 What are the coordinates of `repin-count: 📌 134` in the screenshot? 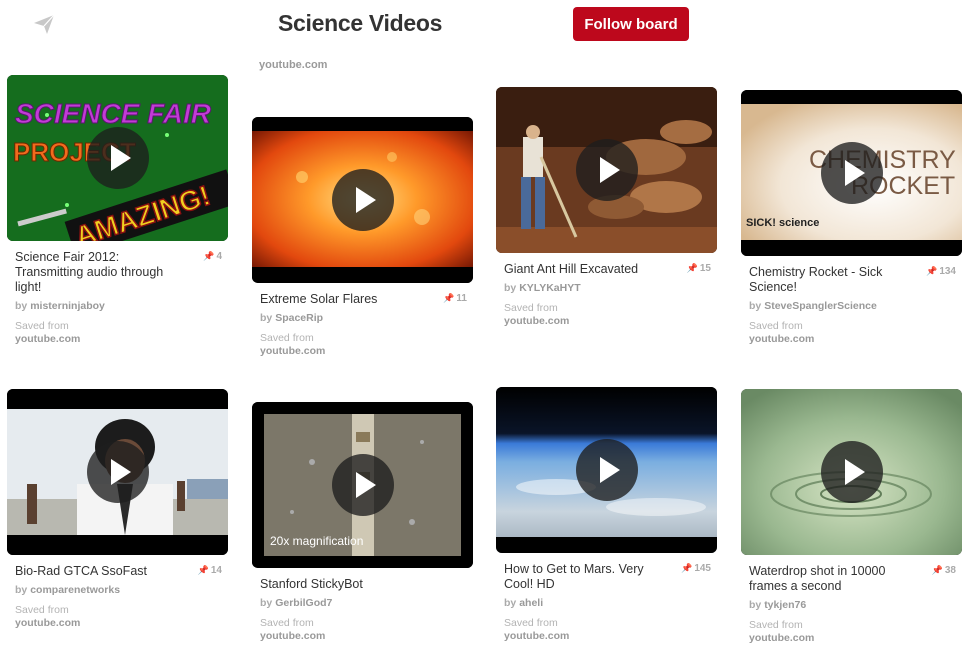 It's located at (941, 271).